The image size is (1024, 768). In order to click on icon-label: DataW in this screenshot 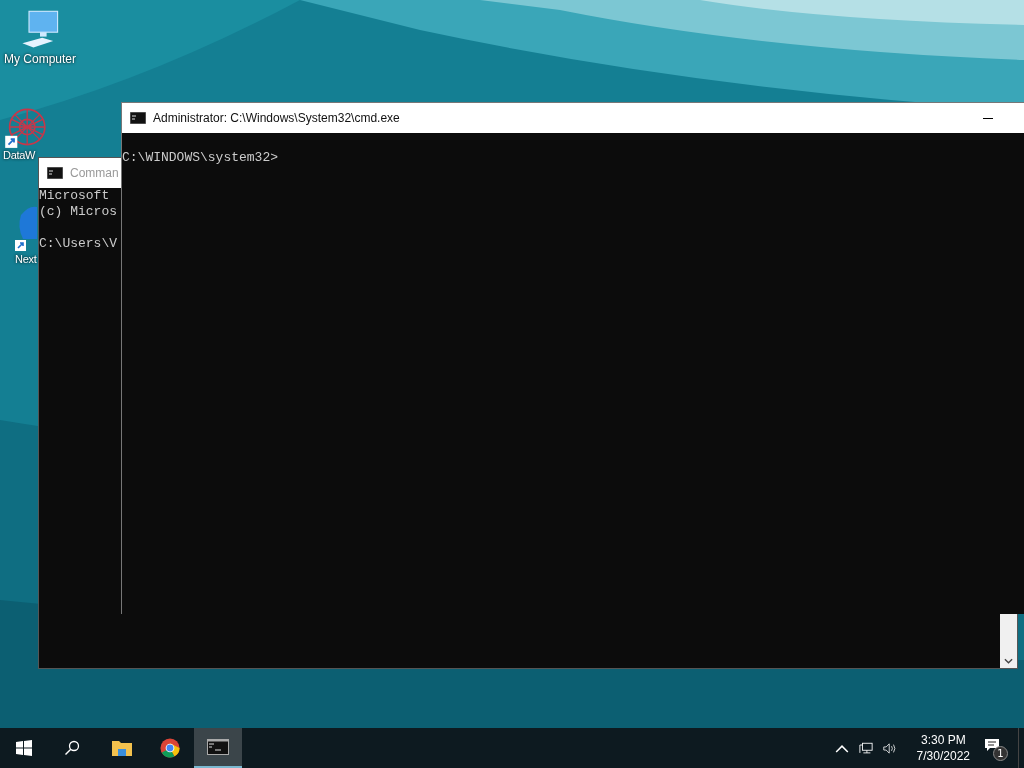, I will do `click(19, 155)`.